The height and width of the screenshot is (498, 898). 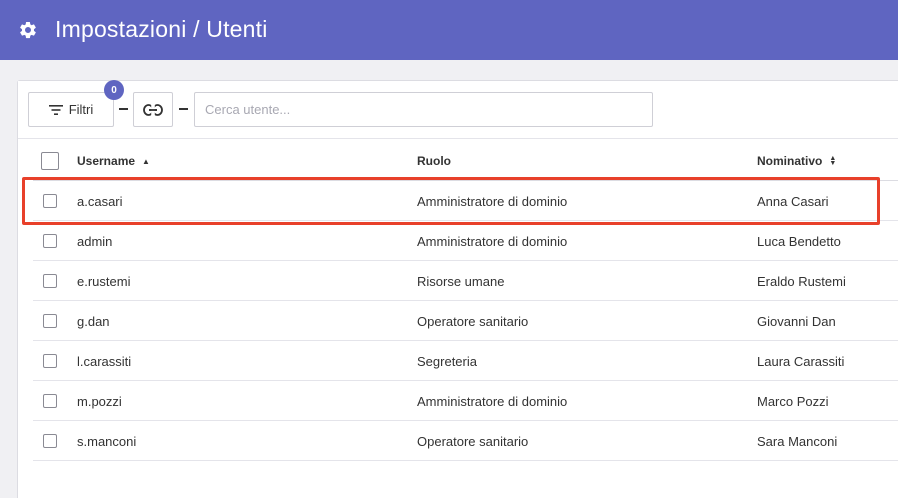 What do you see at coordinates (461, 281) in the screenshot?
I see `cell-role: Risorse umane` at bounding box center [461, 281].